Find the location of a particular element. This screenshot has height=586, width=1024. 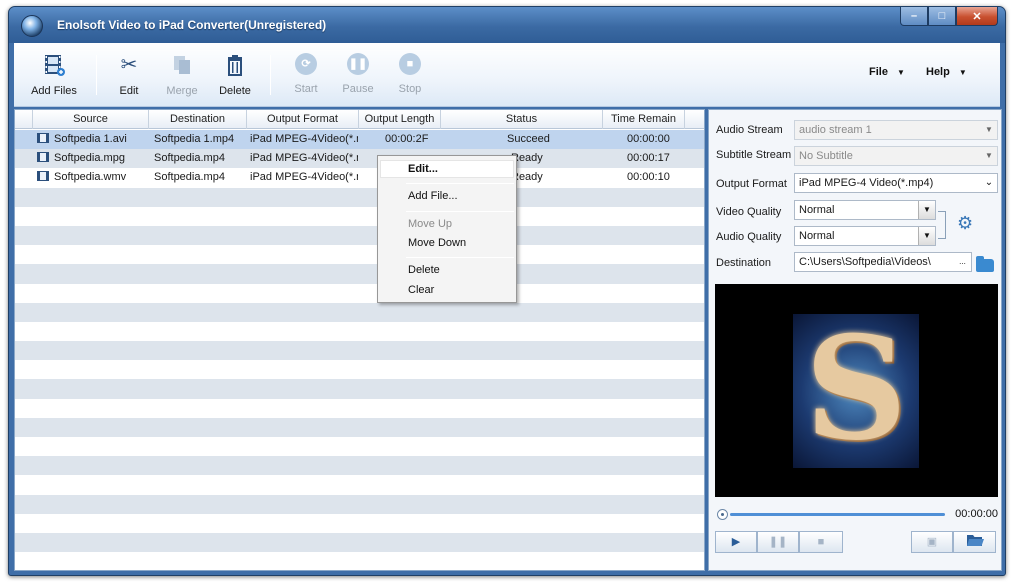

chevron-down-icon: ▼ is located at coordinates (926, 210).